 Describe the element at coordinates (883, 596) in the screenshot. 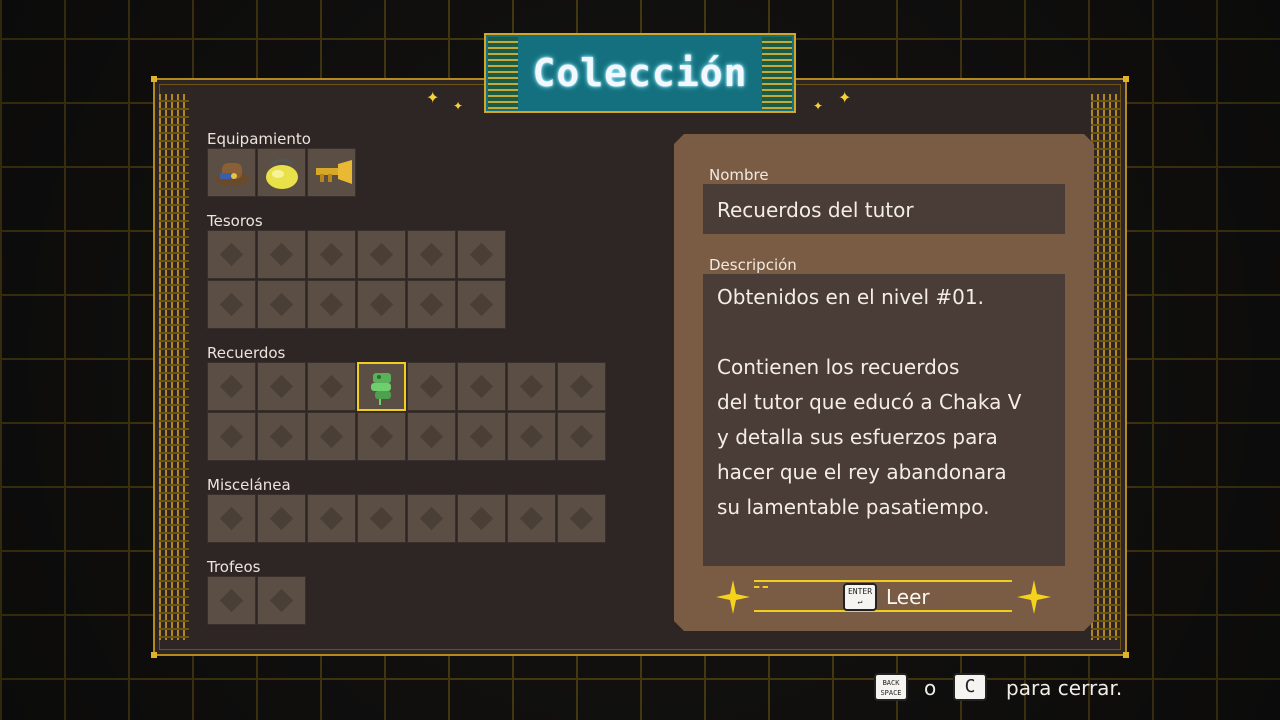

I see `read-button` at that location.